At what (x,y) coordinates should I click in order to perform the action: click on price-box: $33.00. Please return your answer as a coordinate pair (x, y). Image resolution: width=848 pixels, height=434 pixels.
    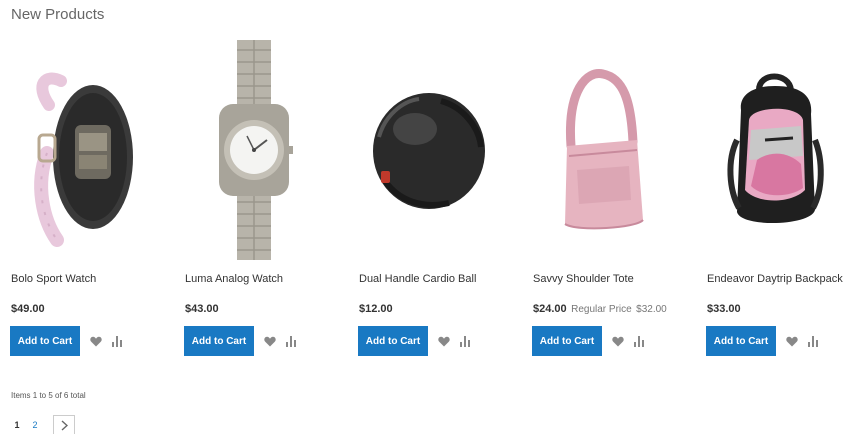
    Looking at the image, I should click on (724, 308).